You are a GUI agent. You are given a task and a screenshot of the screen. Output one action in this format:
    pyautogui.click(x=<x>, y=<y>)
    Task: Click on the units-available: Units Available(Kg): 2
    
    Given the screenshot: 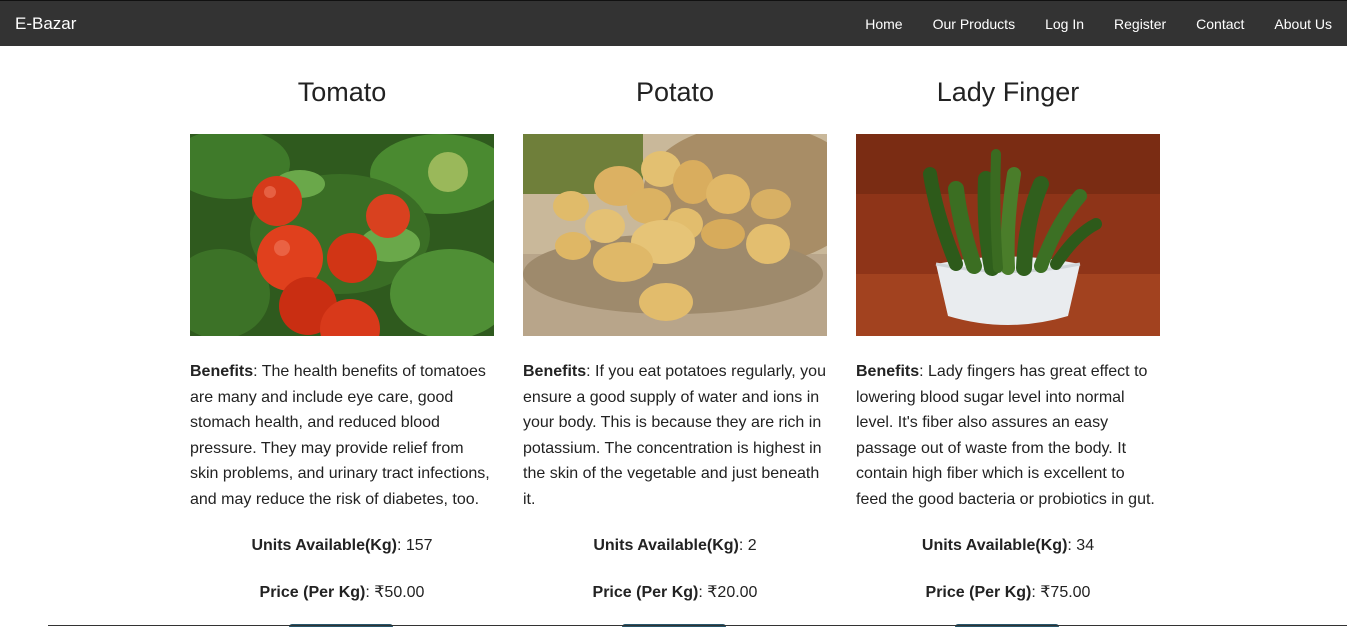 What is the action you would take?
    pyautogui.click(x=675, y=546)
    